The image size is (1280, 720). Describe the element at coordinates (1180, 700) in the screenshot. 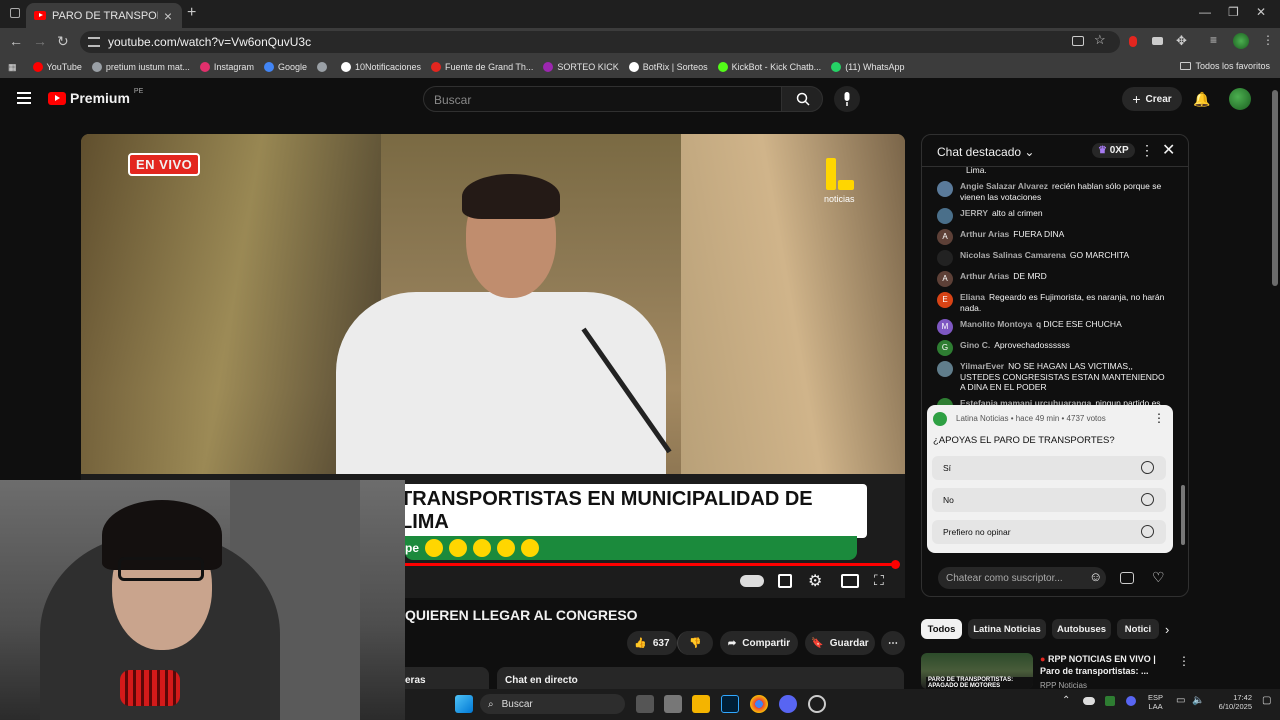

I see `network-icon: ▭` at that location.